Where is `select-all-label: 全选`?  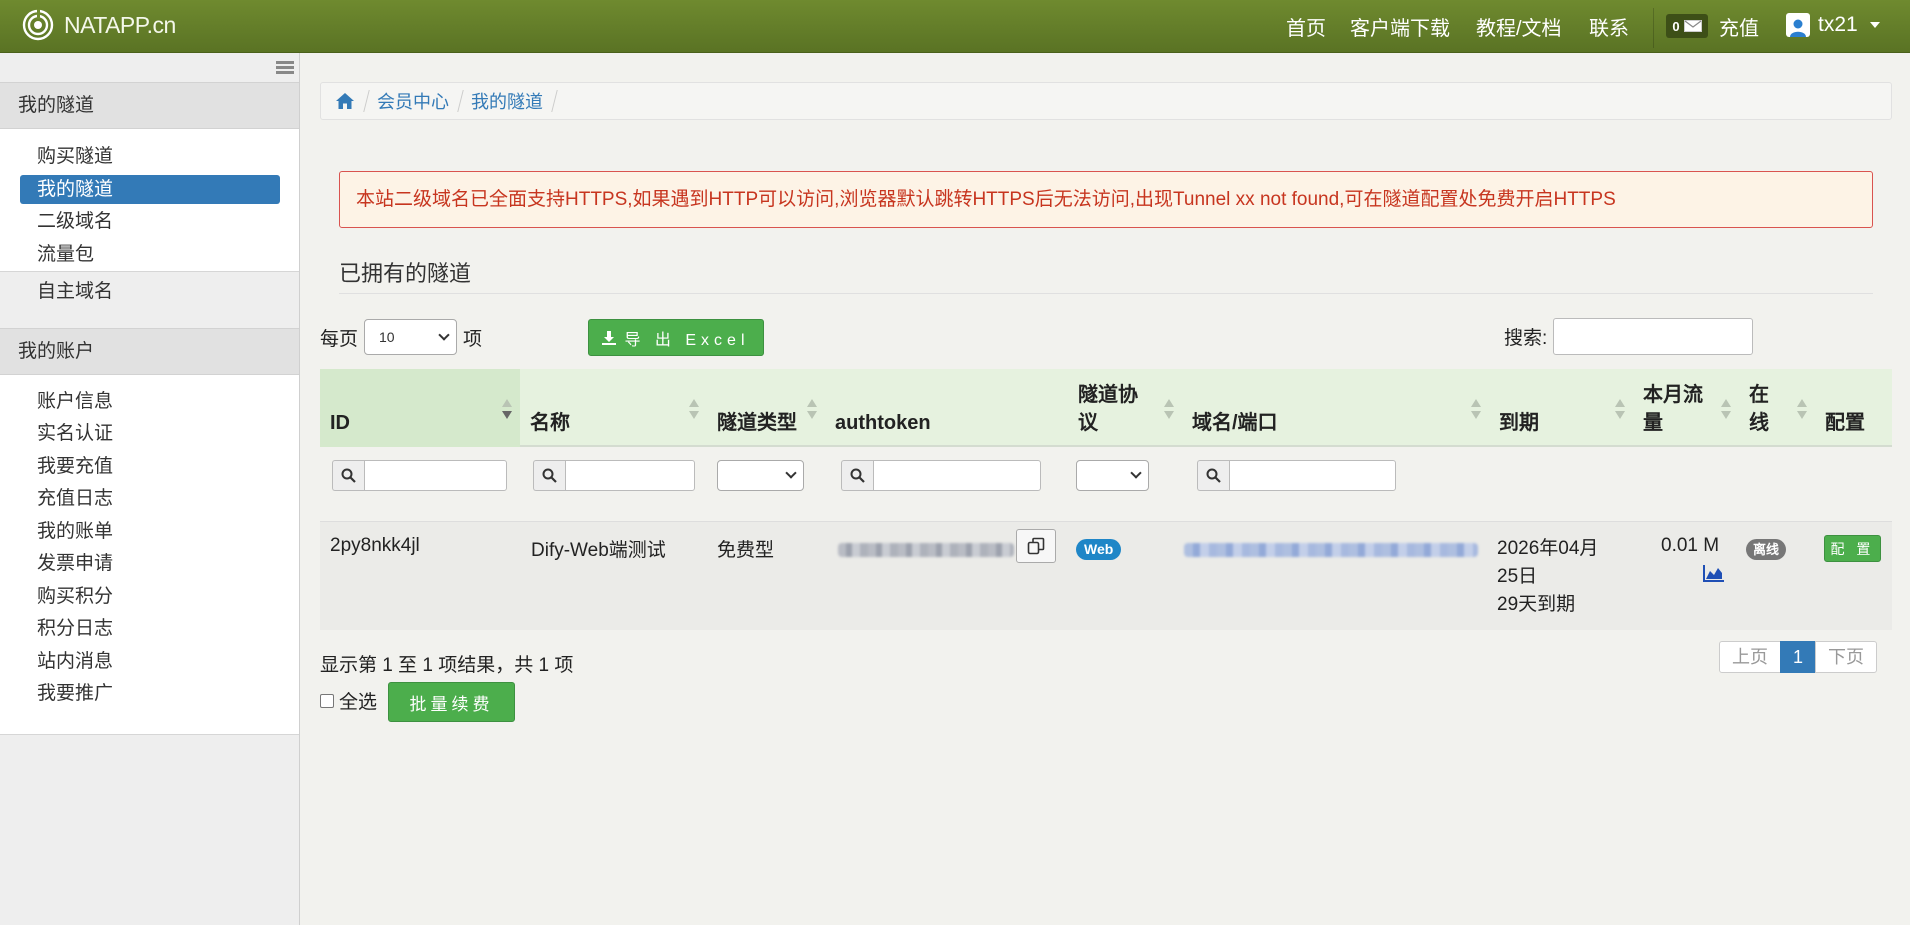 select-all-label: 全选 is located at coordinates (358, 700).